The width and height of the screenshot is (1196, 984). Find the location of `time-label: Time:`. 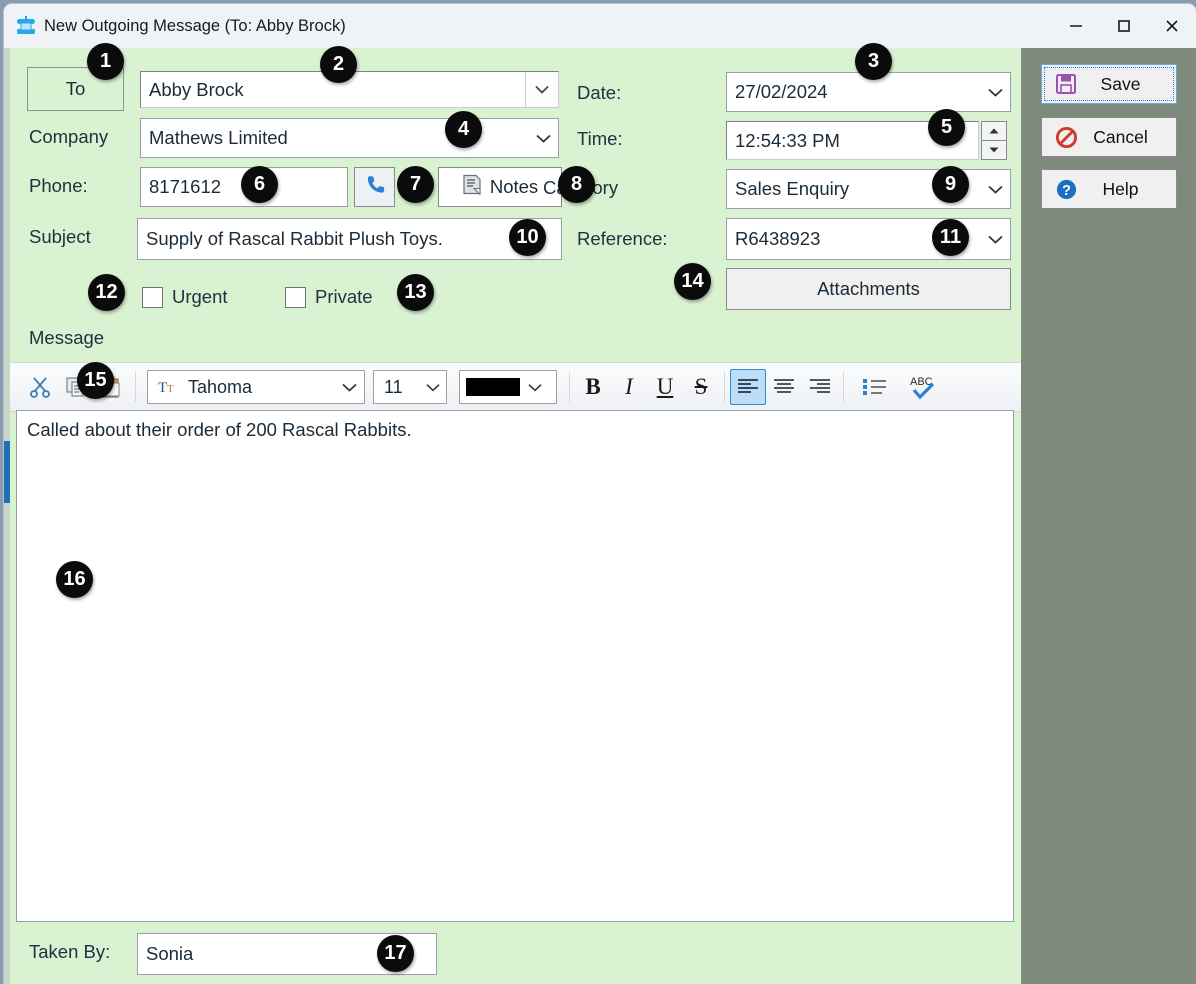

time-label: Time: is located at coordinates (600, 138).